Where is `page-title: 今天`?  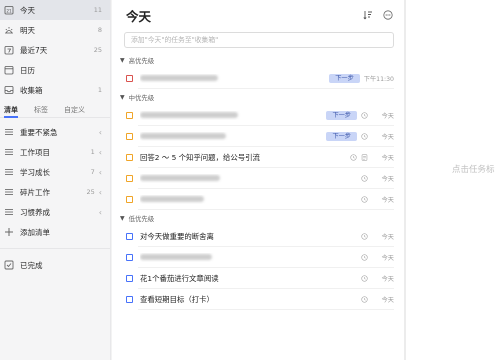
page-title: 今天 is located at coordinates (139, 16).